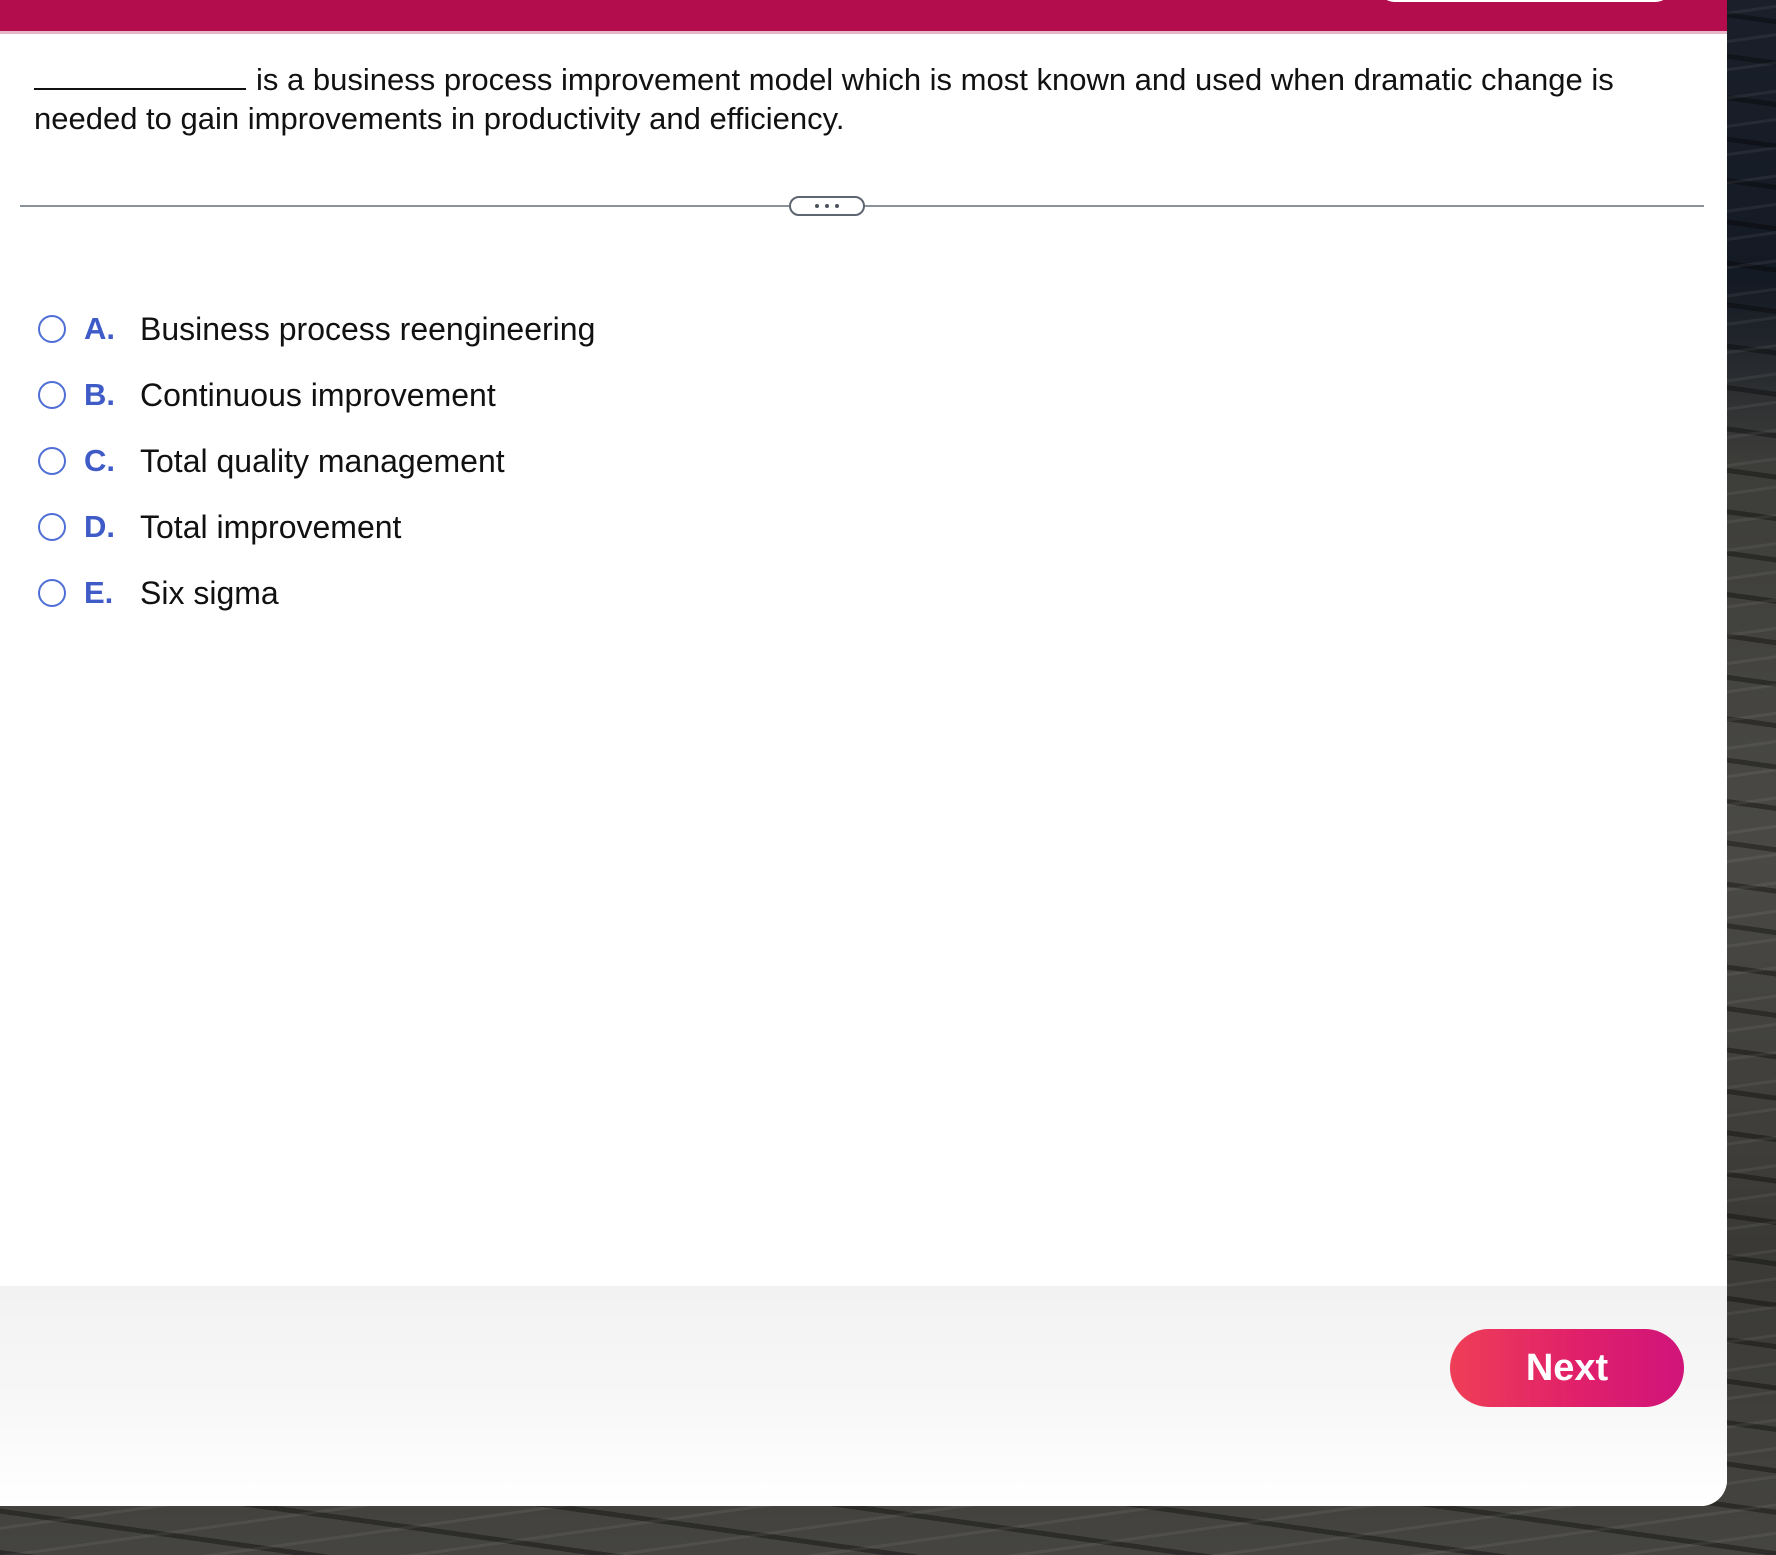 The height and width of the screenshot is (1555, 1776). What do you see at coordinates (140, 74) in the screenshot?
I see `answer-blank` at bounding box center [140, 74].